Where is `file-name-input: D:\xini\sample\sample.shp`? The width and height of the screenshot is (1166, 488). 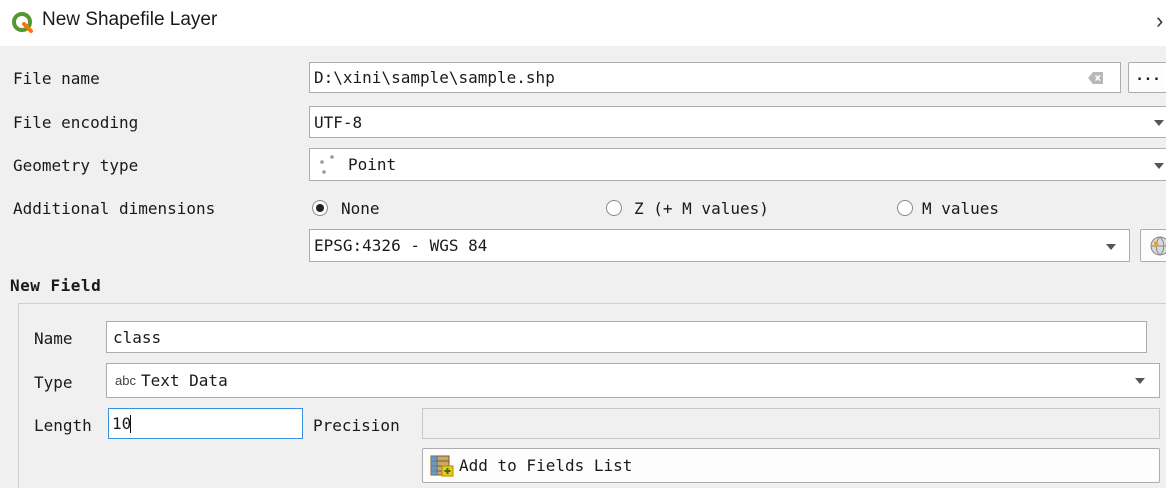 file-name-input: D:\xini\sample\sample.shp is located at coordinates (715, 77).